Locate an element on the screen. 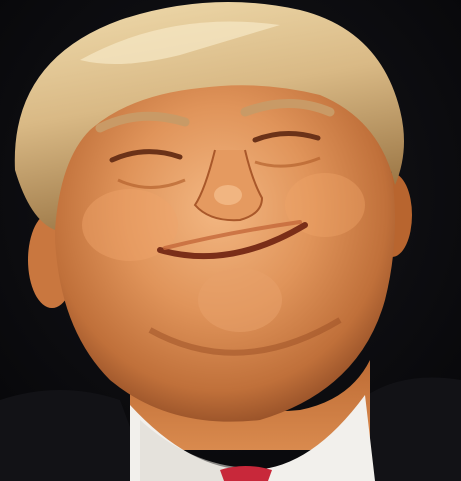 Image resolution: width=461 pixels, height=481 pixels. nose-highlight is located at coordinates (228, 195).